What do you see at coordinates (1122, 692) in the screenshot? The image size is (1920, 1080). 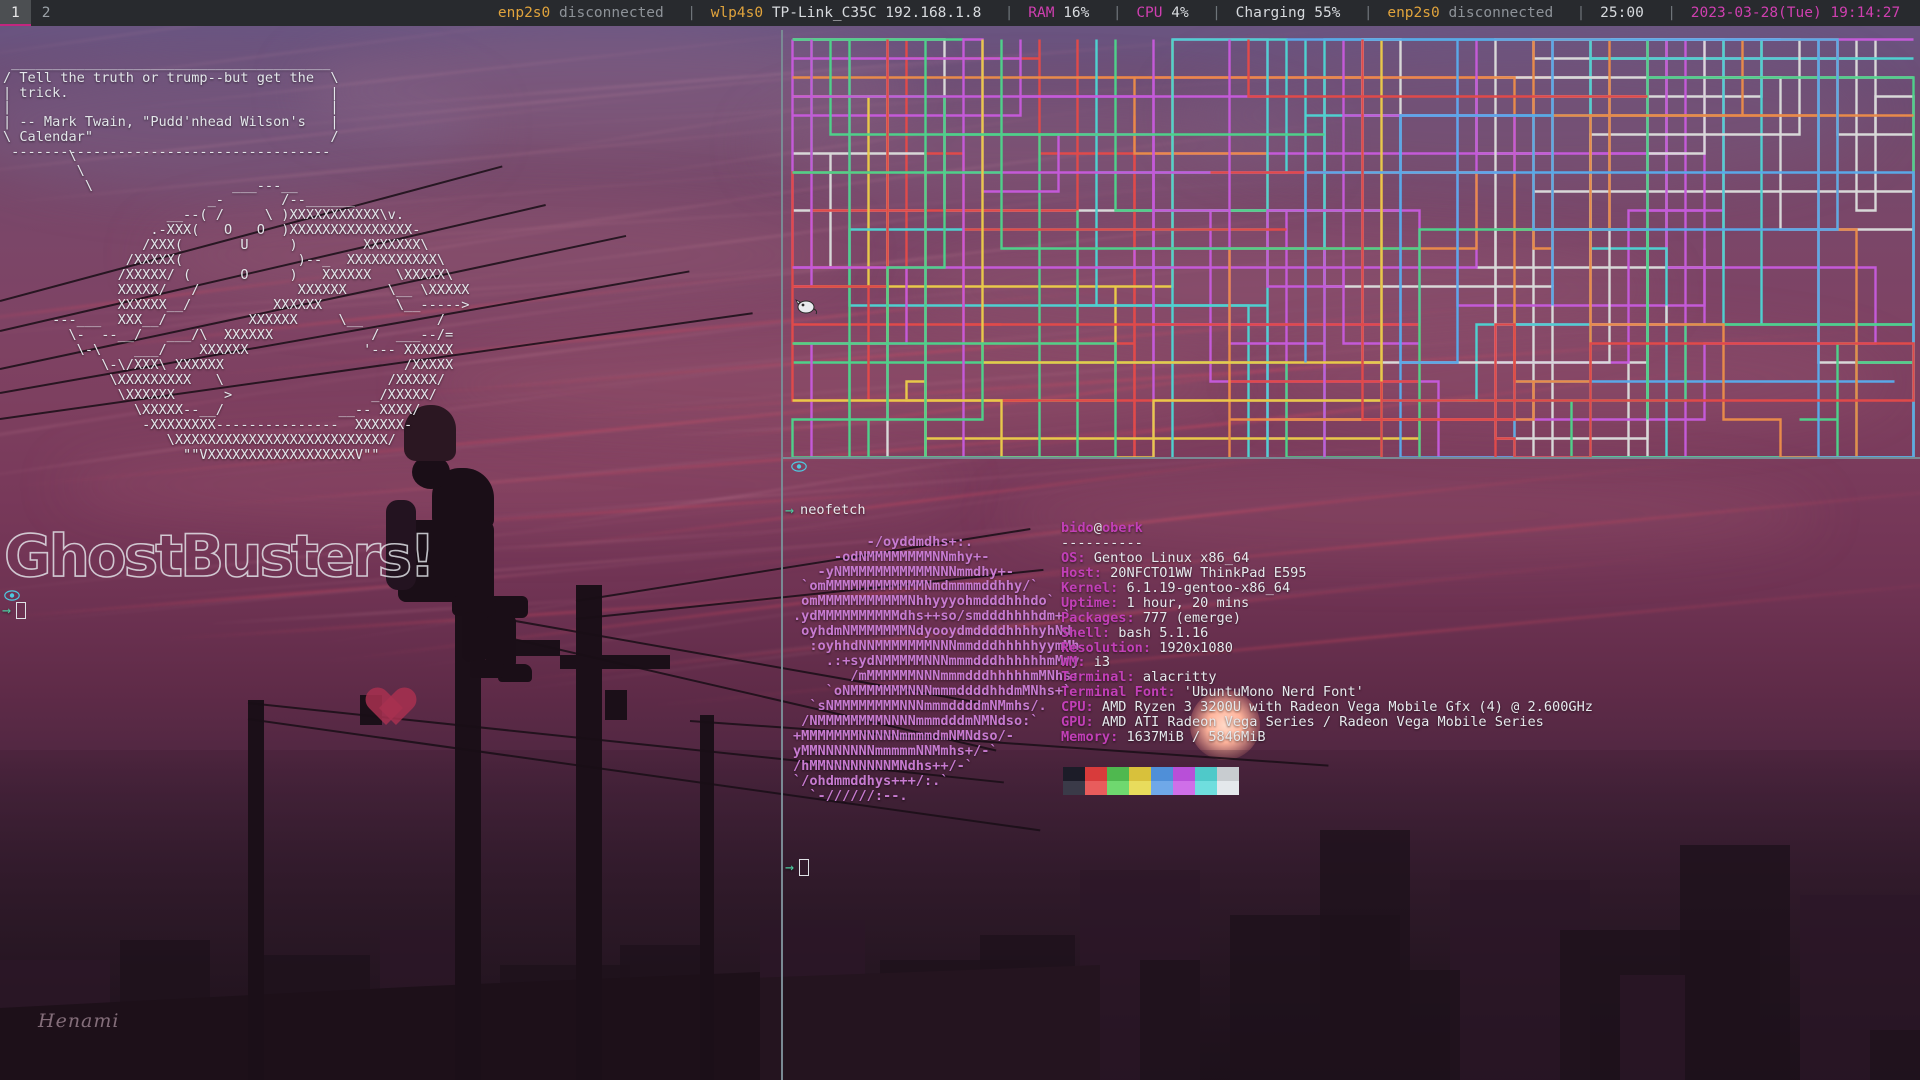 I see `info-label: Terminal Font:` at bounding box center [1122, 692].